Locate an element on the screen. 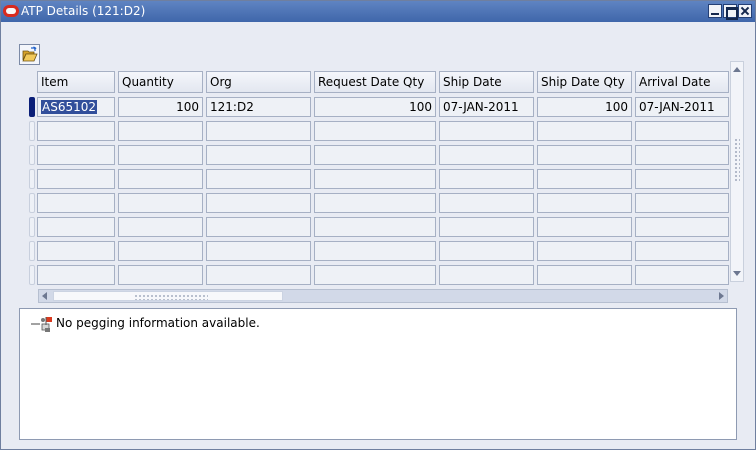  scroll-down-arrow-icon is located at coordinates (737, 273).